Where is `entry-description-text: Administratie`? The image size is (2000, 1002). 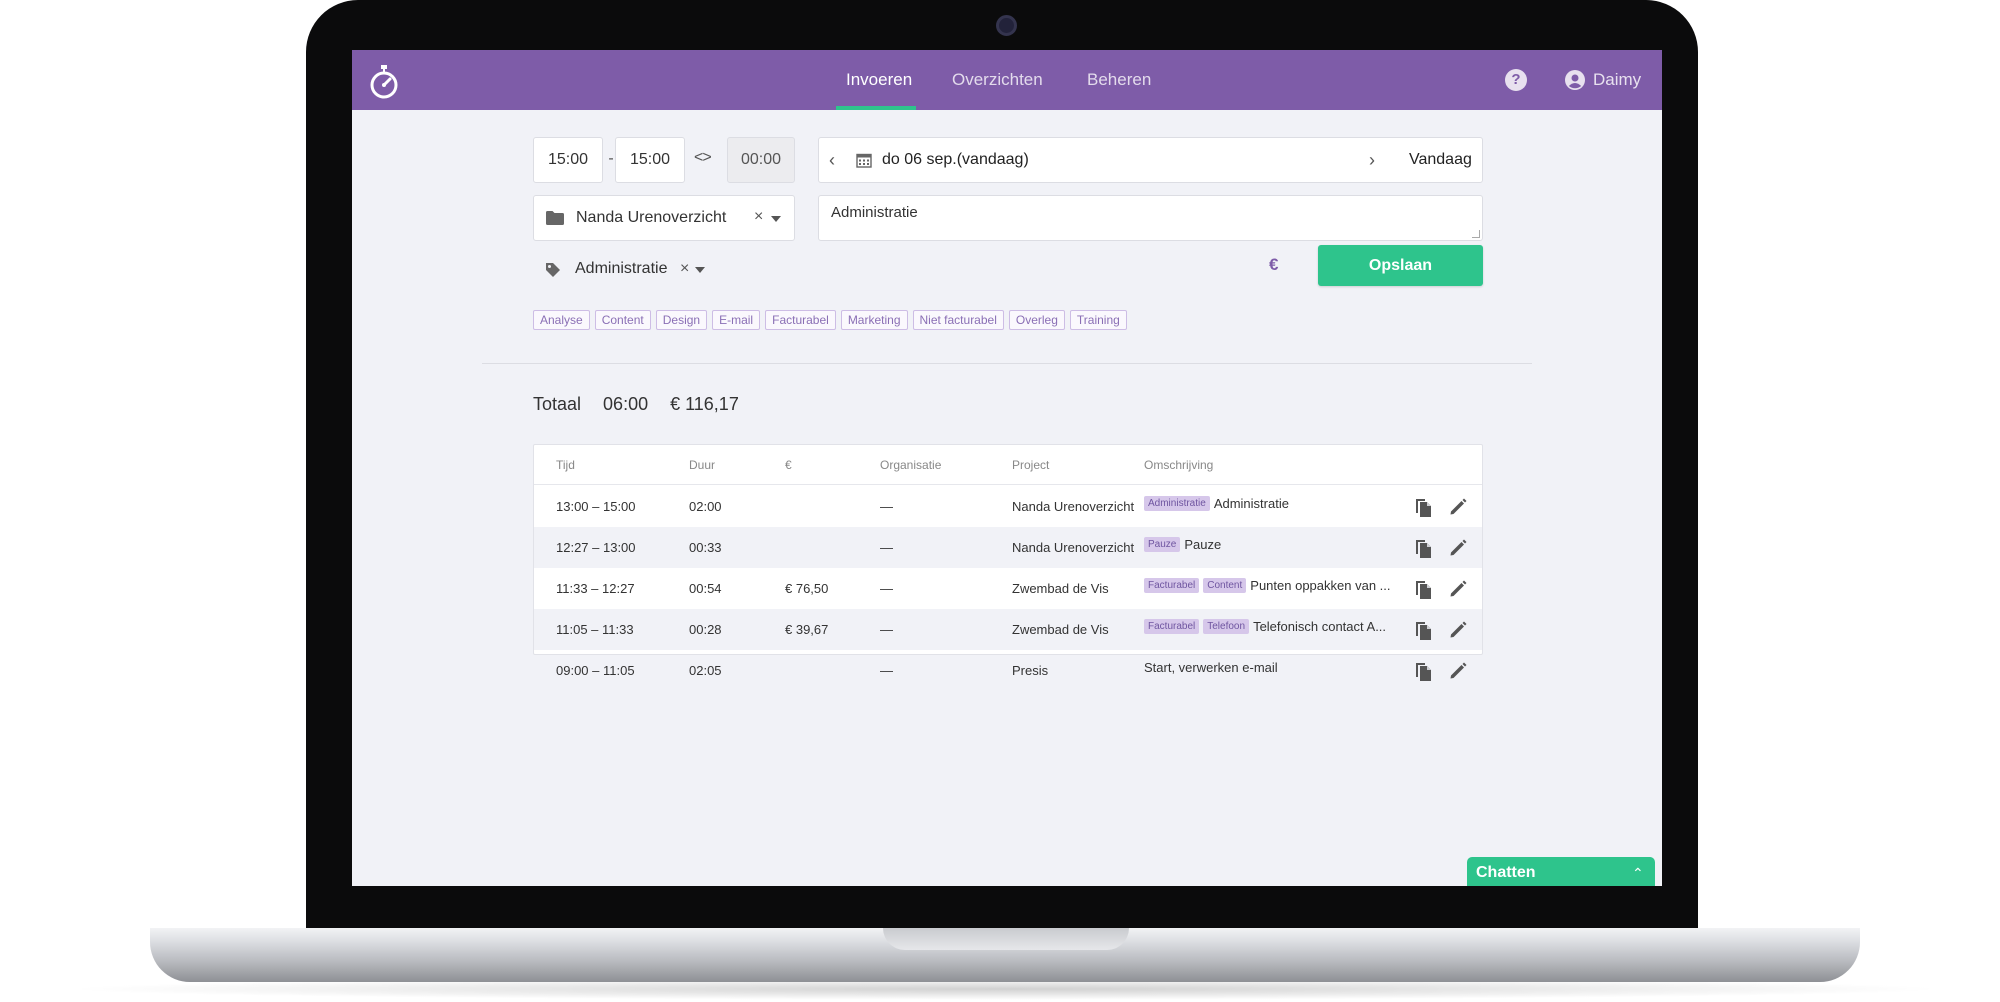 entry-description-text: Administratie is located at coordinates (1251, 503).